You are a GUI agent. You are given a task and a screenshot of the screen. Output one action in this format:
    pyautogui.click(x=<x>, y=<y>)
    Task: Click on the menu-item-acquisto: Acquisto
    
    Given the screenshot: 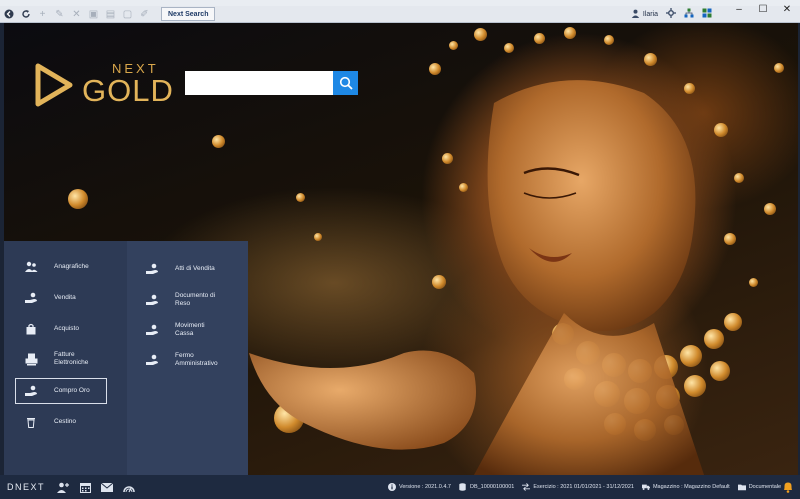 What is the action you would take?
    pyautogui.click(x=69, y=329)
    